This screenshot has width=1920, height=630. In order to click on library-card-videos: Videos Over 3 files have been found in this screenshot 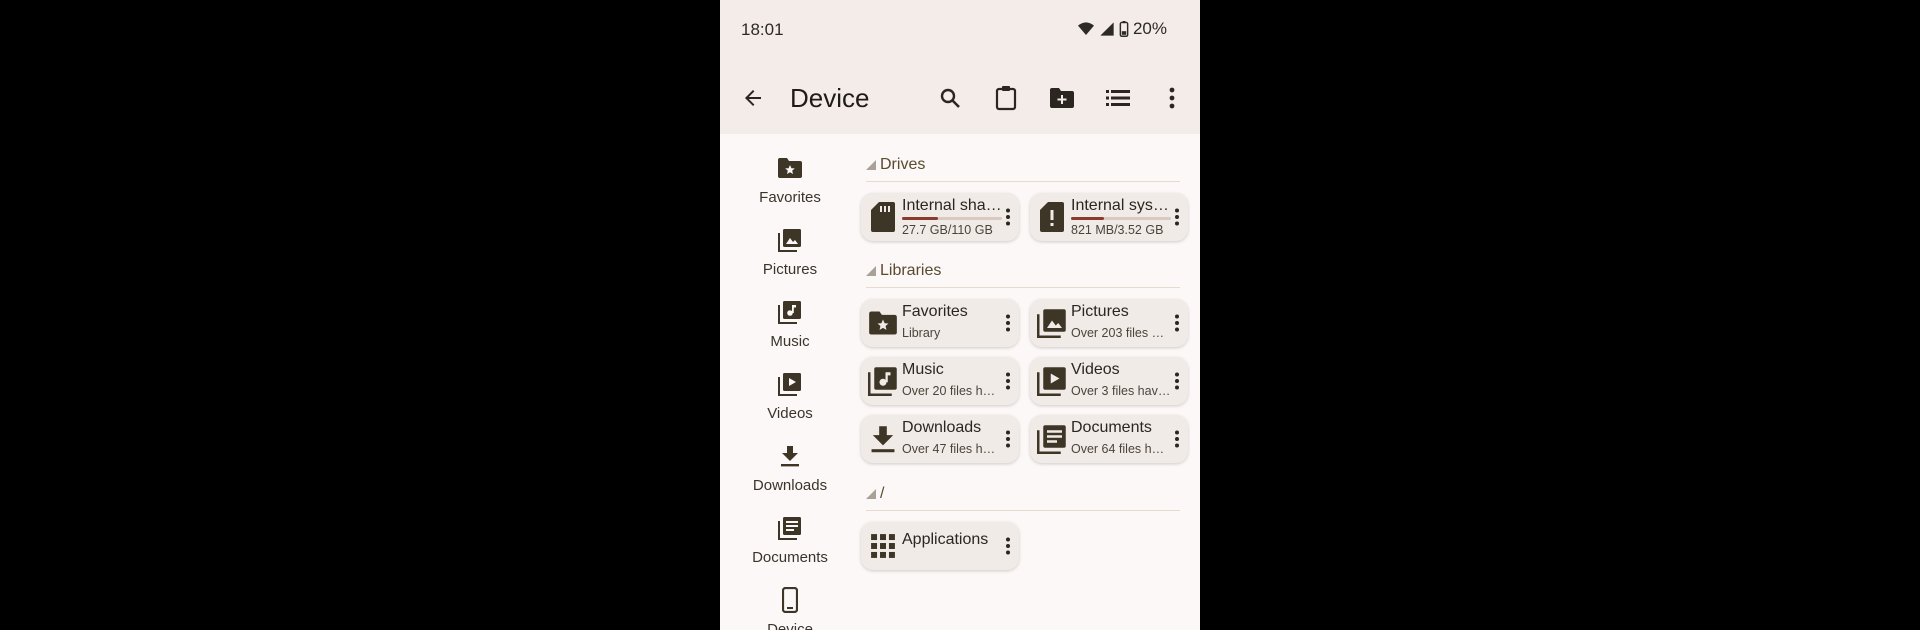, I will do `click(1109, 381)`.